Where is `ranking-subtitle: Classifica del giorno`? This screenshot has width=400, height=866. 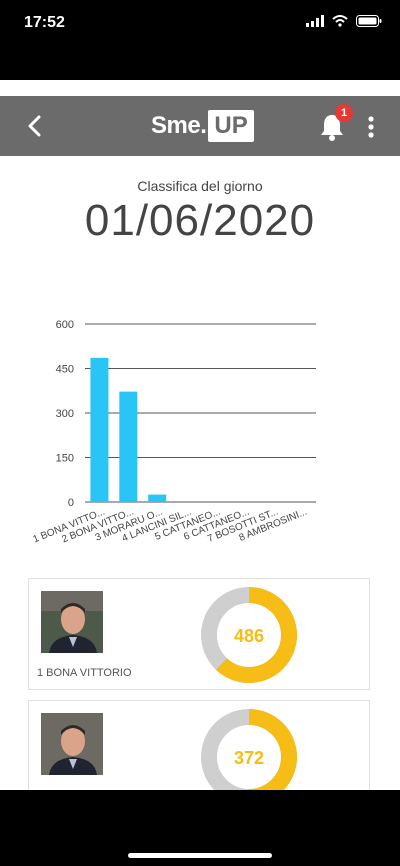 ranking-subtitle: Classifica del giorno is located at coordinates (200, 186).